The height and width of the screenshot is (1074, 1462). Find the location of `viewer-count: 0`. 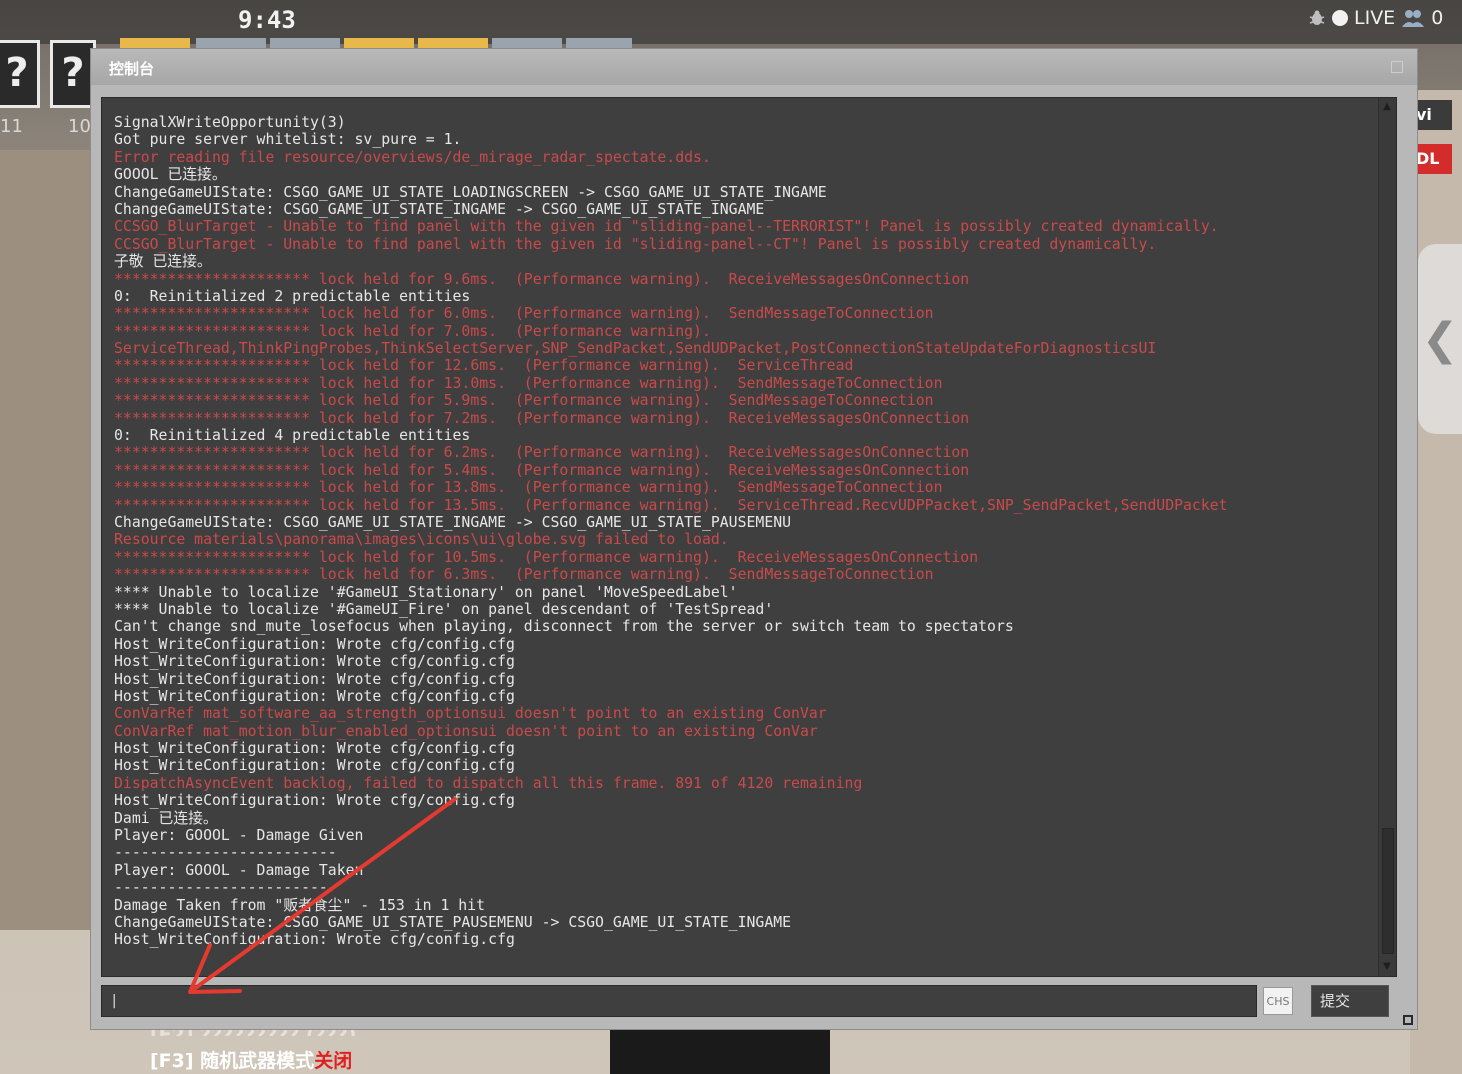

viewer-count: 0 is located at coordinates (1437, 18).